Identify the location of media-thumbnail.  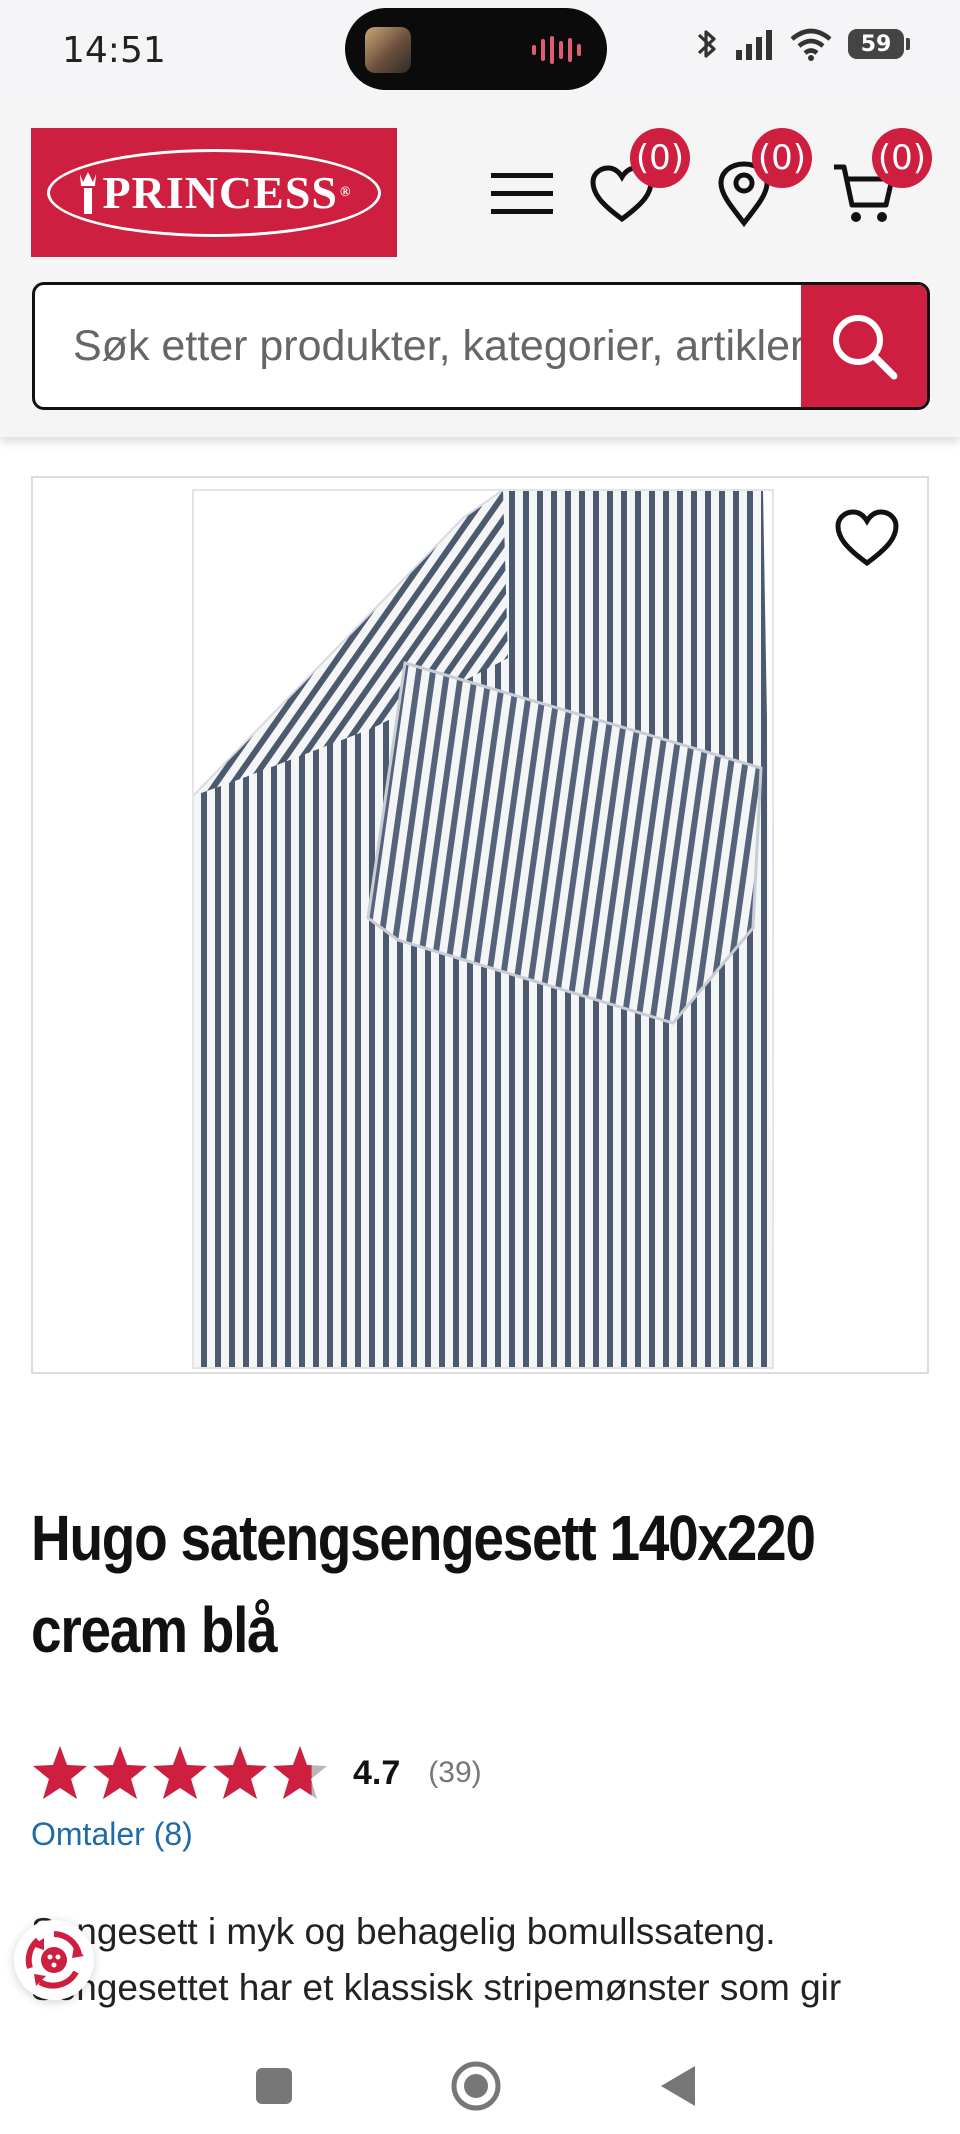
(388, 50).